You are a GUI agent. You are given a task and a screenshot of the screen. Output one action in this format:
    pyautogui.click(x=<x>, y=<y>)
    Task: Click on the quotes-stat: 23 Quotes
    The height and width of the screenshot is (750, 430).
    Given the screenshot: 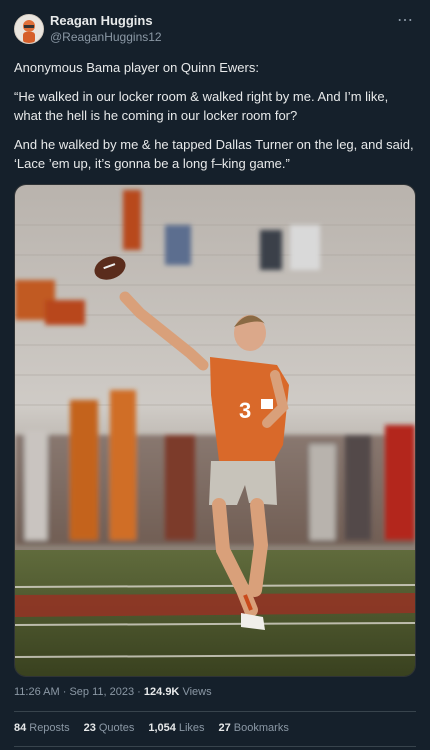 What is the action you would take?
    pyautogui.click(x=109, y=728)
    